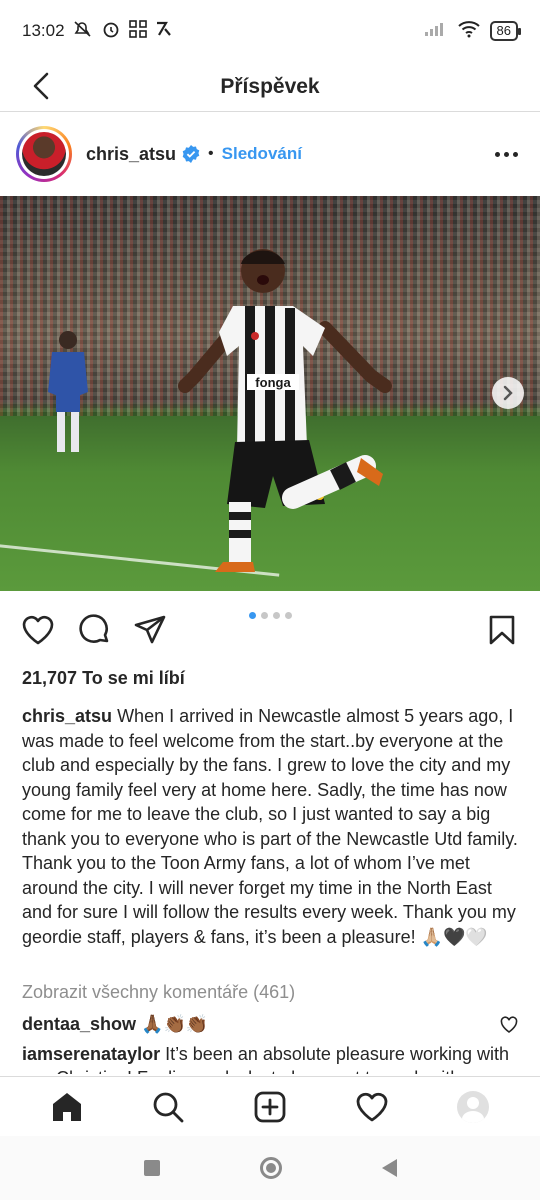  What do you see at coordinates (272, 1024) in the screenshot?
I see `comment-item: dentaa_show 🙏🏾👏🏾👏🏾` at bounding box center [272, 1024].